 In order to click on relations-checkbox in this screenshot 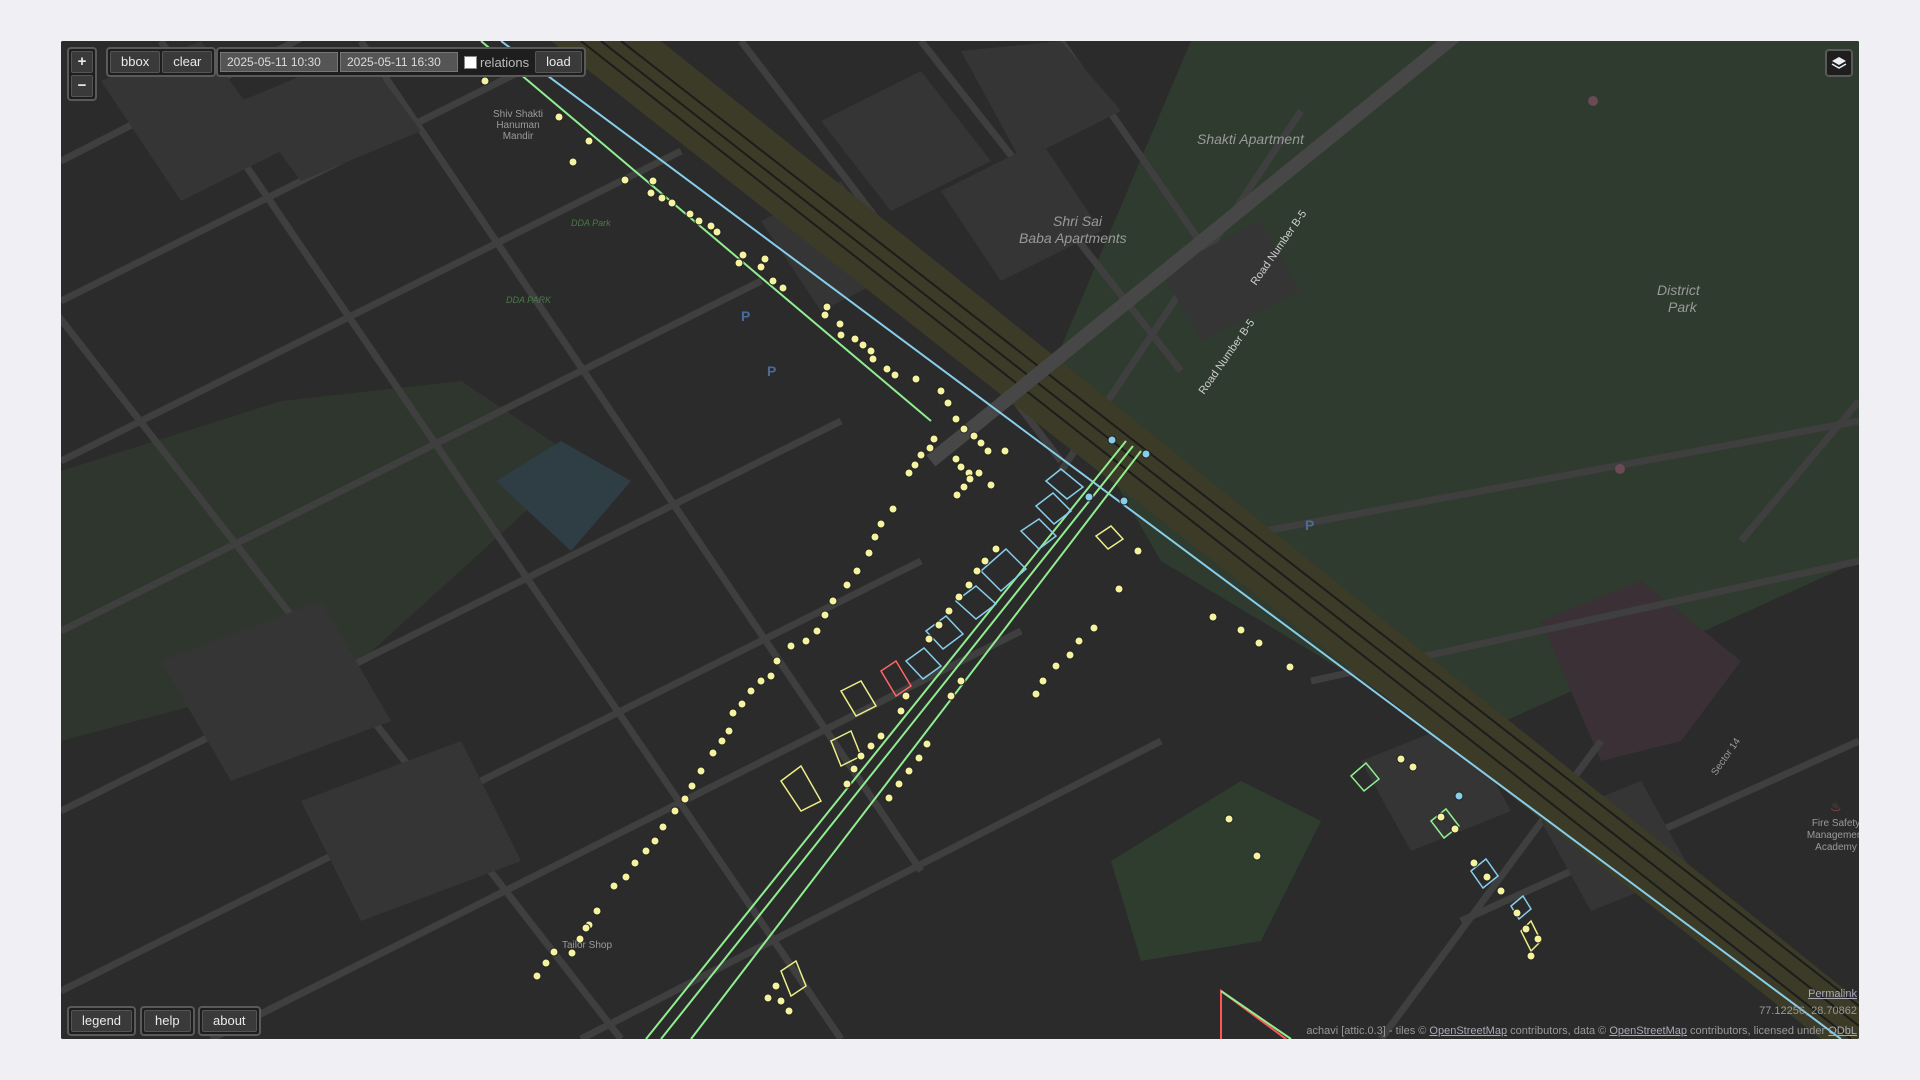, I will do `click(470, 62)`.